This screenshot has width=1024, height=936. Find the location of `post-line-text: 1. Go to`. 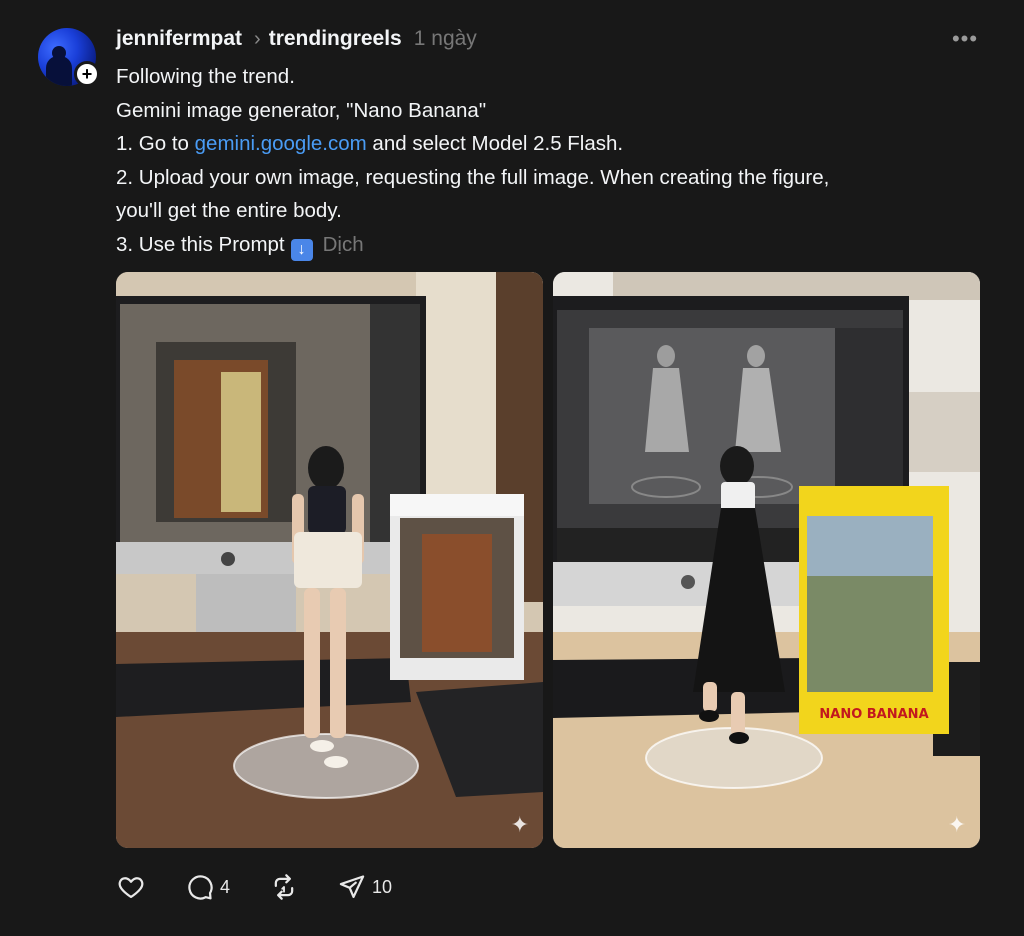

post-line-text: 1. Go to is located at coordinates (155, 144).